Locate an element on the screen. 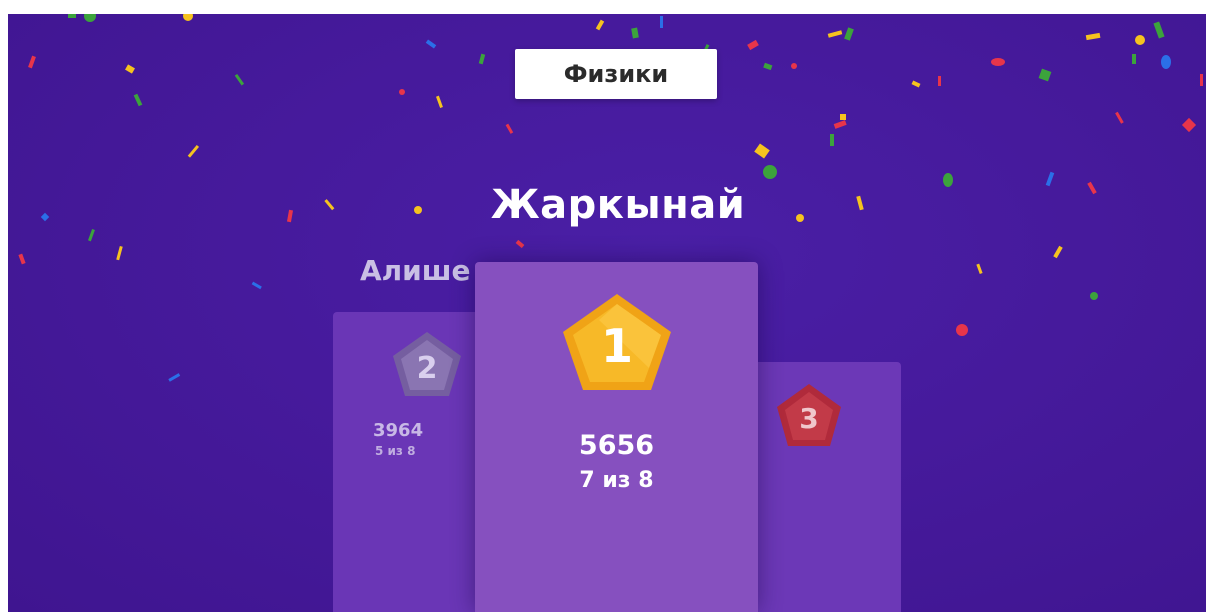 The height and width of the screenshot is (612, 1206). first-place-name: Жаркынай is located at coordinates (618, 205).